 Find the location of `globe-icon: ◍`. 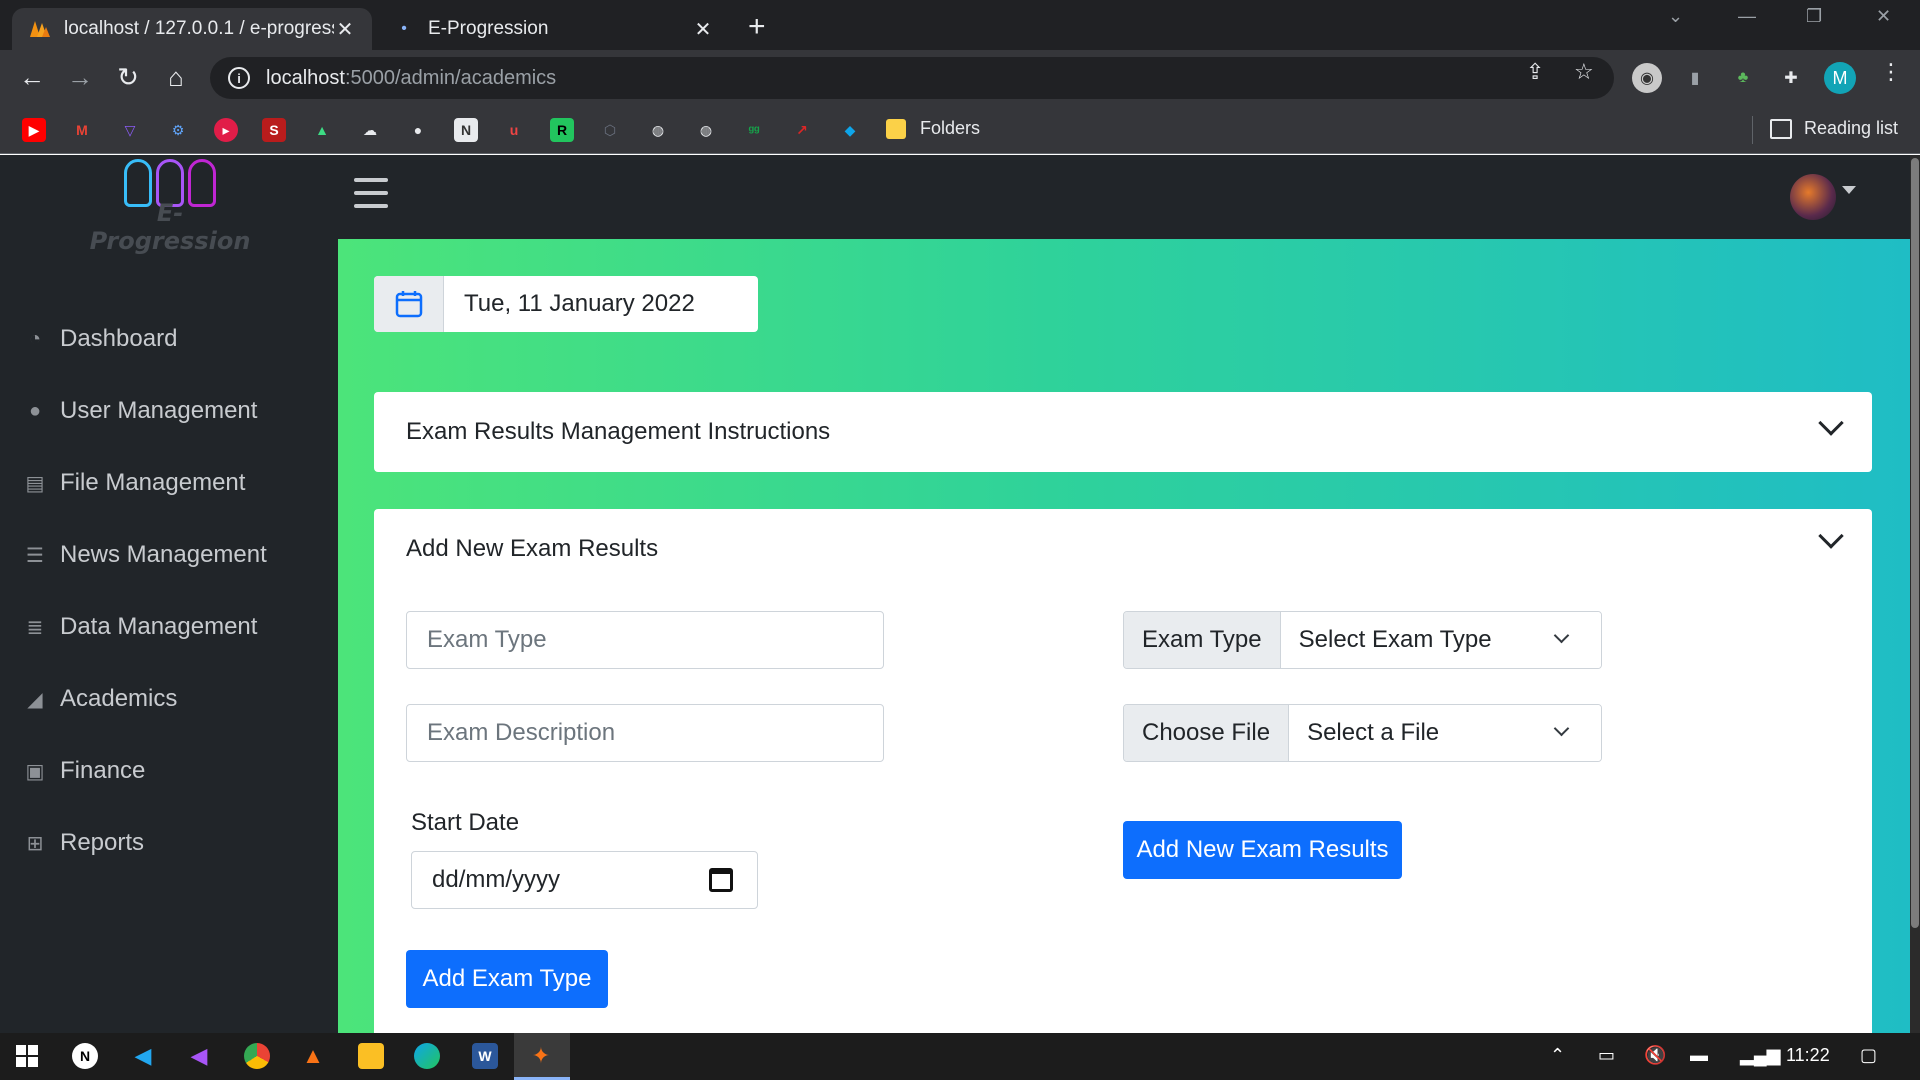

globe-icon: ◍ is located at coordinates (658, 130).